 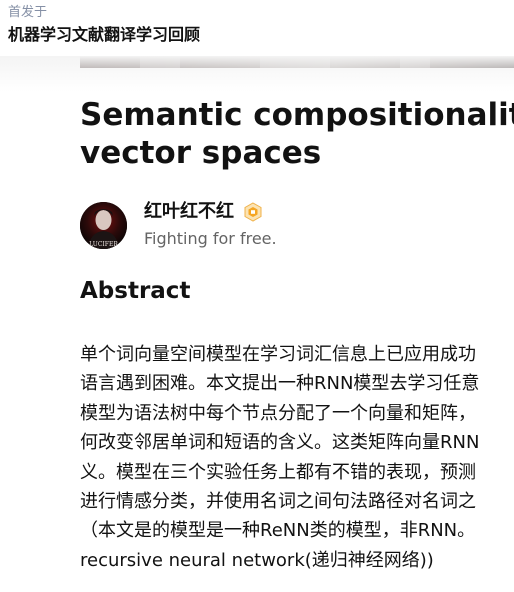 I want to click on paragraph-line: 何改变邻居单词和短语的含义。这类矩阵向量RNN, so click(x=280, y=443).